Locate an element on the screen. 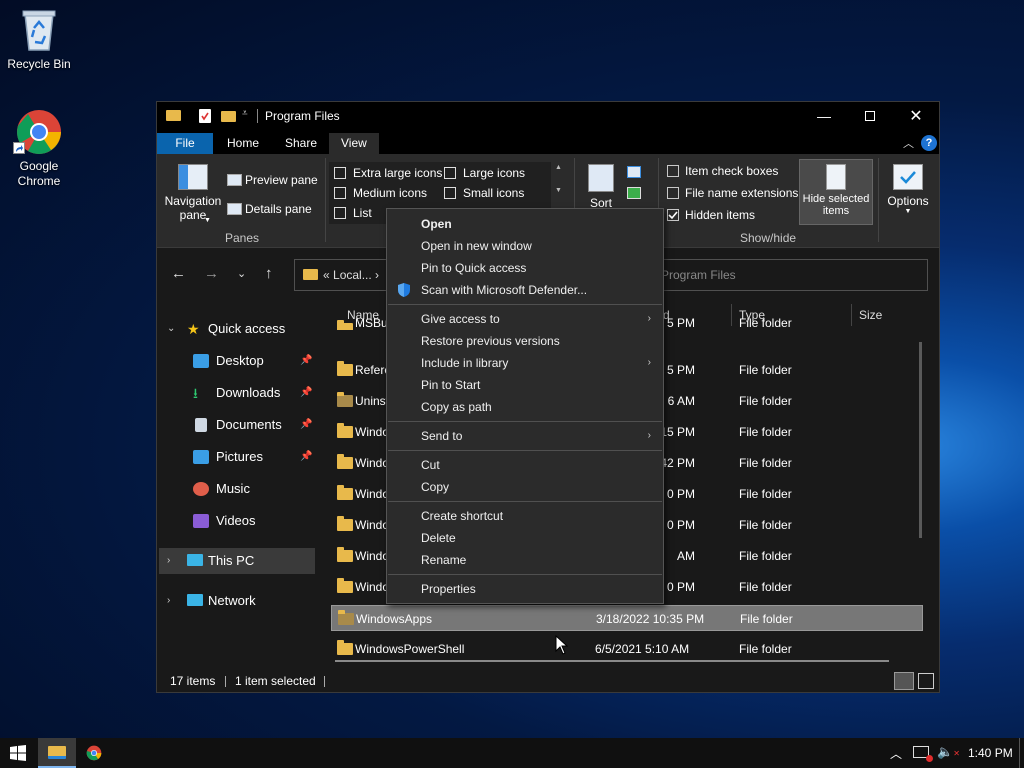 Image resolution: width=1024 pixels, height=768 pixels. file-name: Uninst is located at coordinates (372, 401).